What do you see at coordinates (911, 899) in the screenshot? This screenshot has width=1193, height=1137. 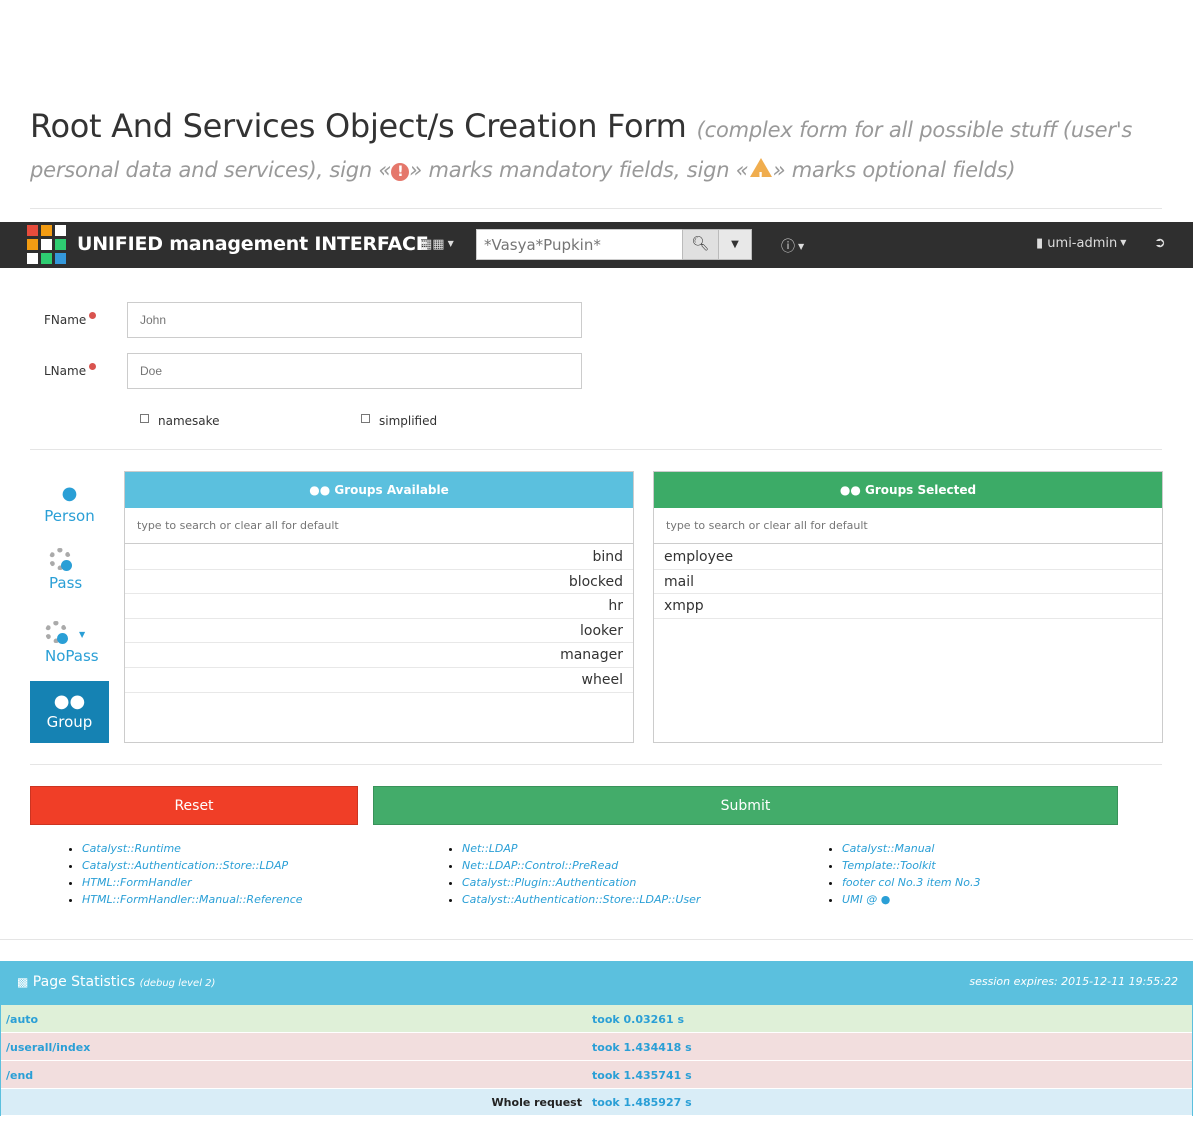 I see `footer-link: UMI @ ●` at bounding box center [911, 899].